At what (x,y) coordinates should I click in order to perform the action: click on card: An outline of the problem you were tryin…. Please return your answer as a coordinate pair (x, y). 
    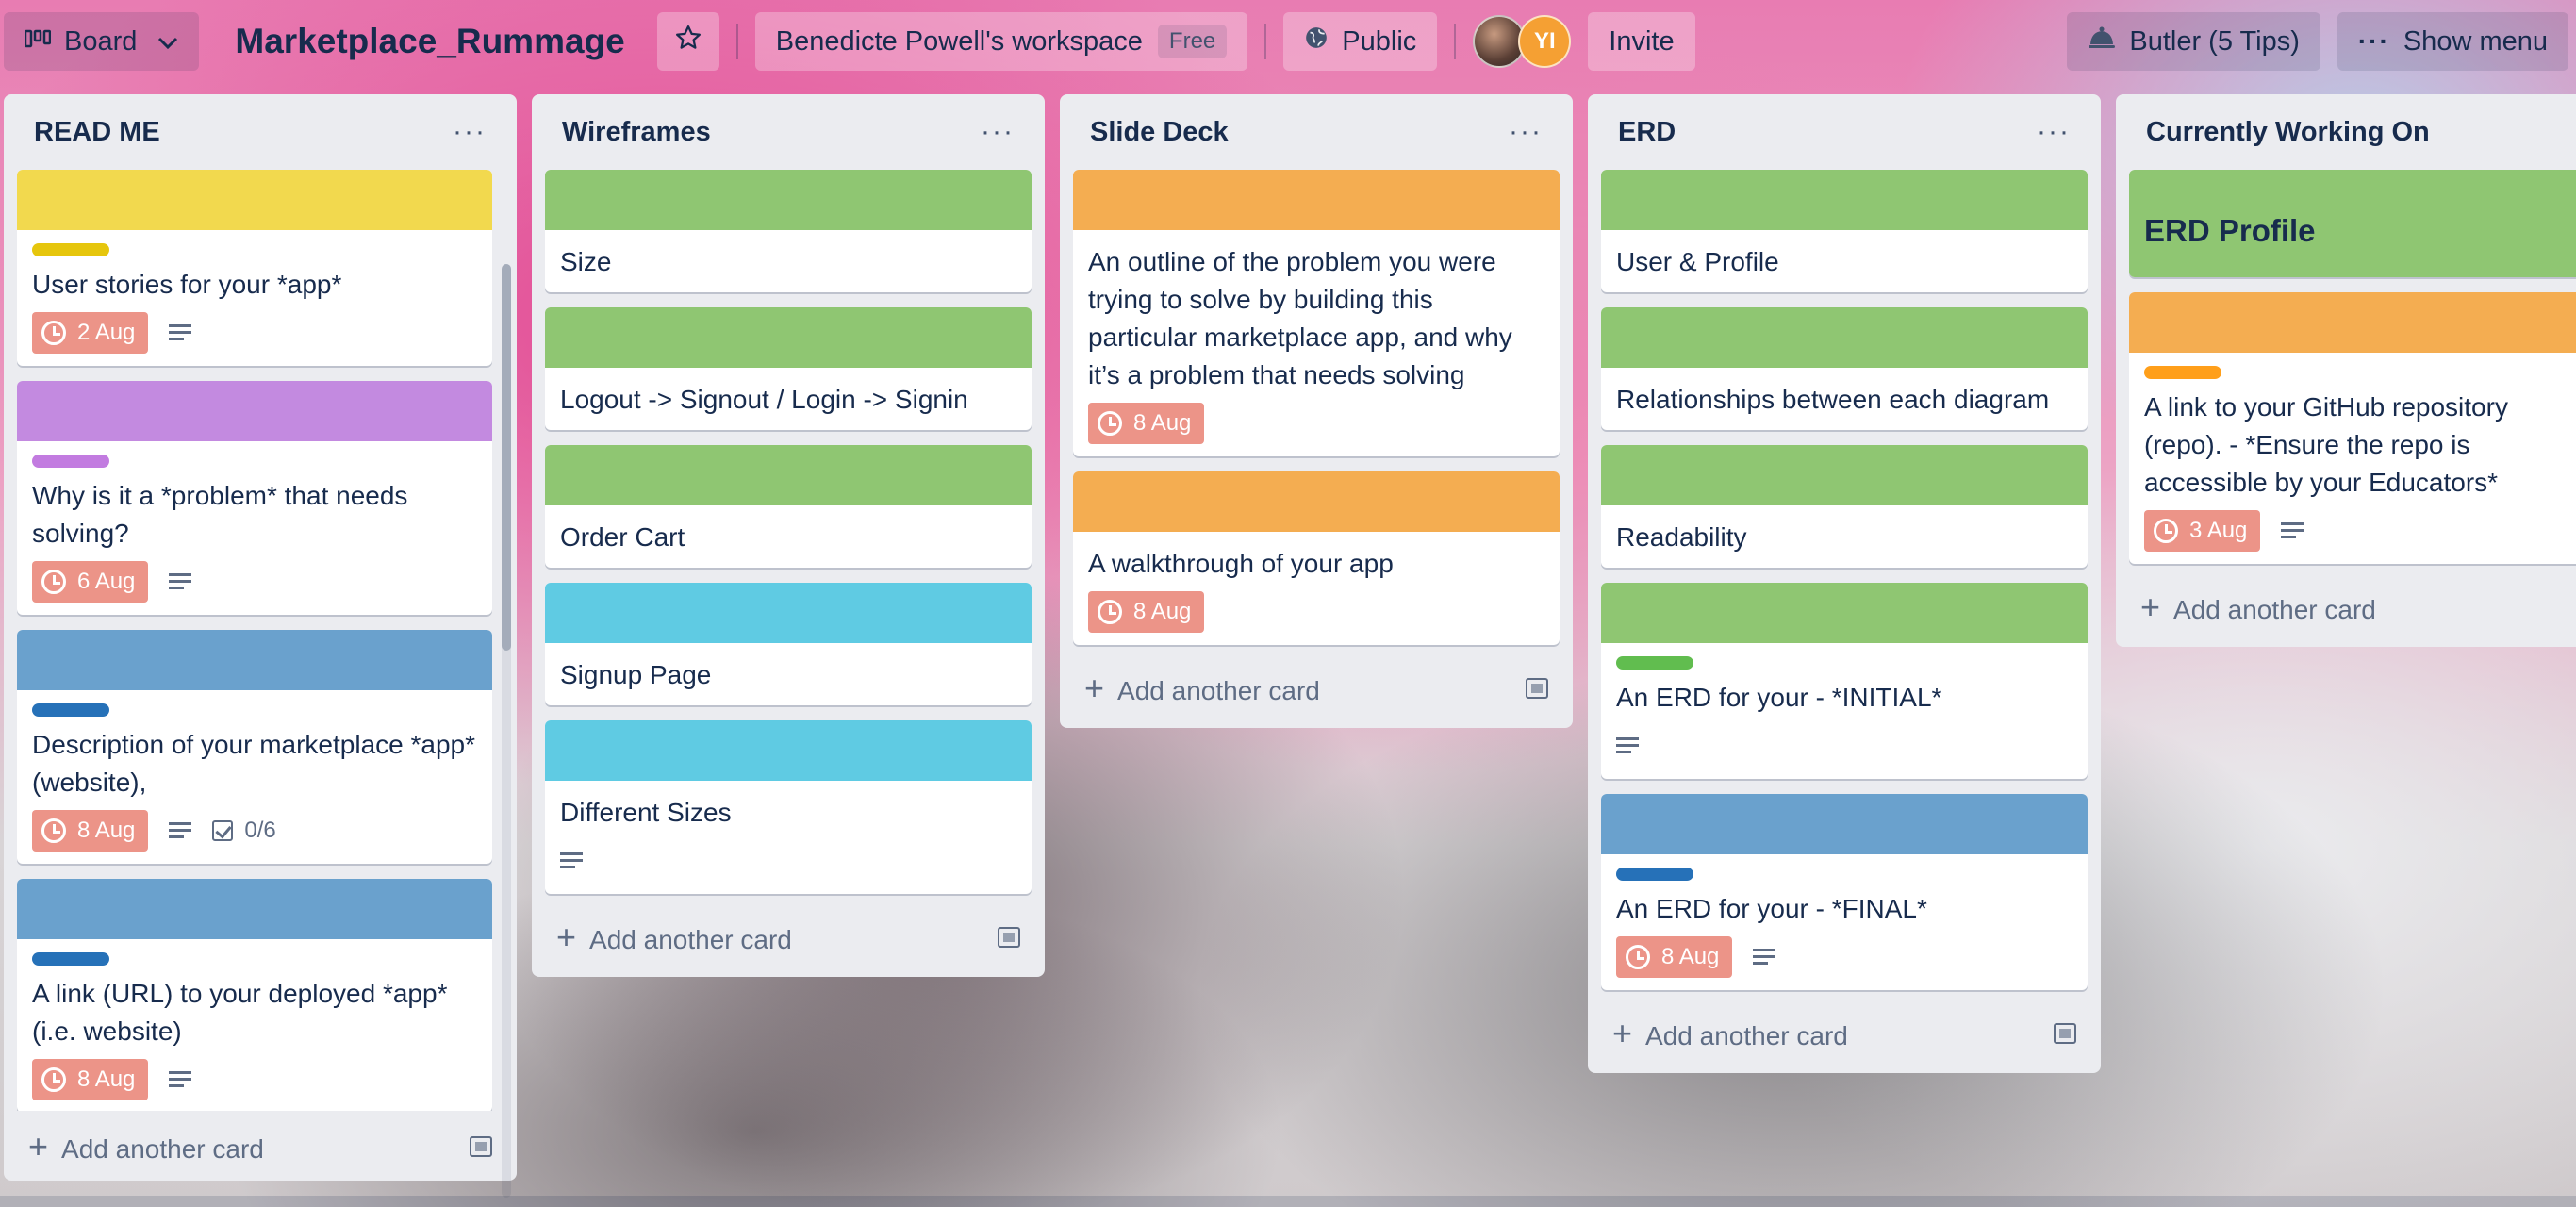
    Looking at the image, I should click on (1316, 313).